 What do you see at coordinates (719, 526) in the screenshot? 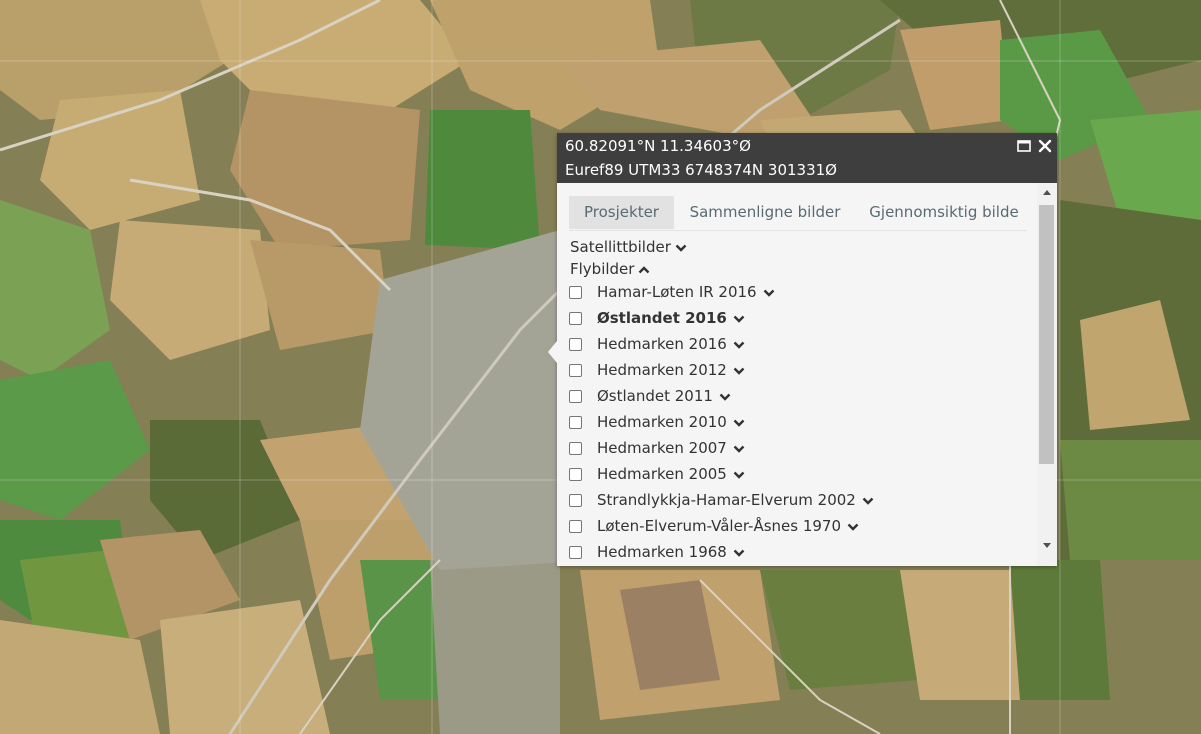
I see `list-item-label: Løten-Elverum-Våler-Åsnes 1970` at bounding box center [719, 526].